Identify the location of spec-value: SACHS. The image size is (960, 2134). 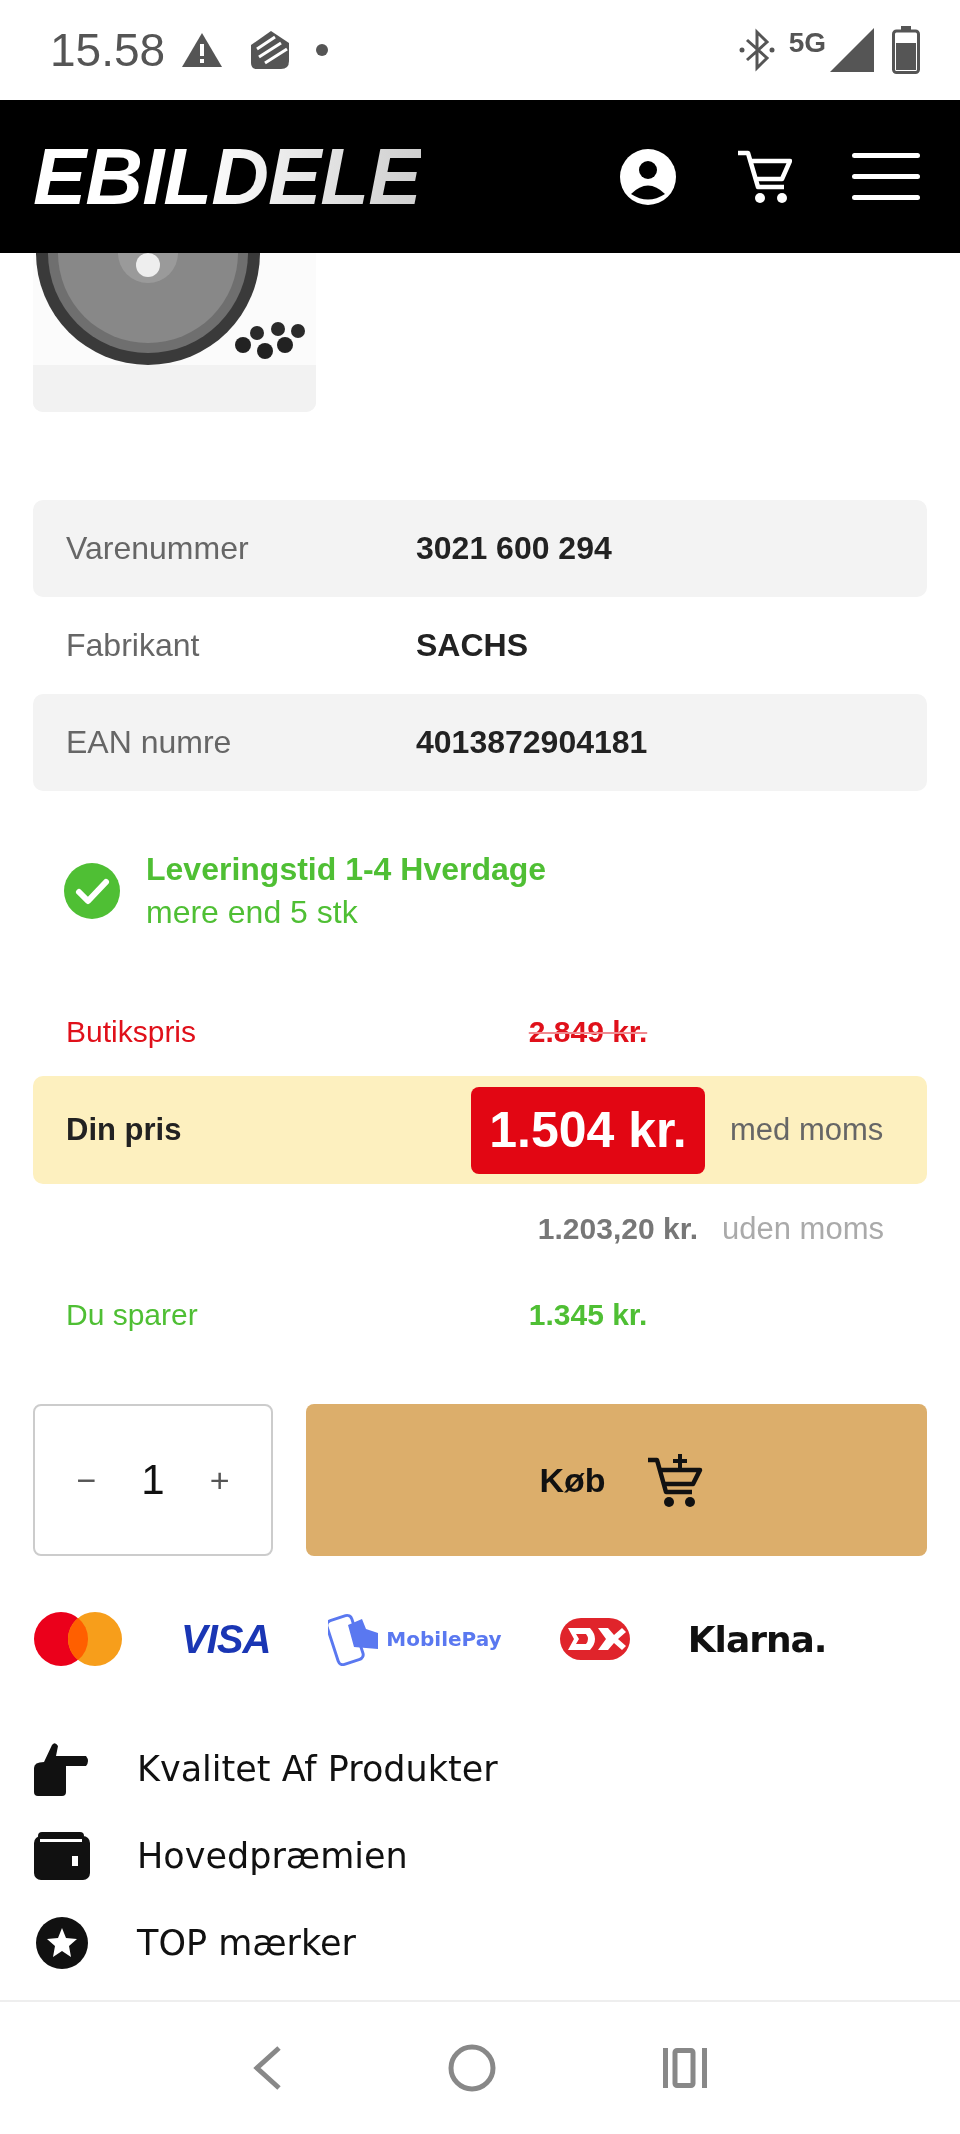
(472, 645).